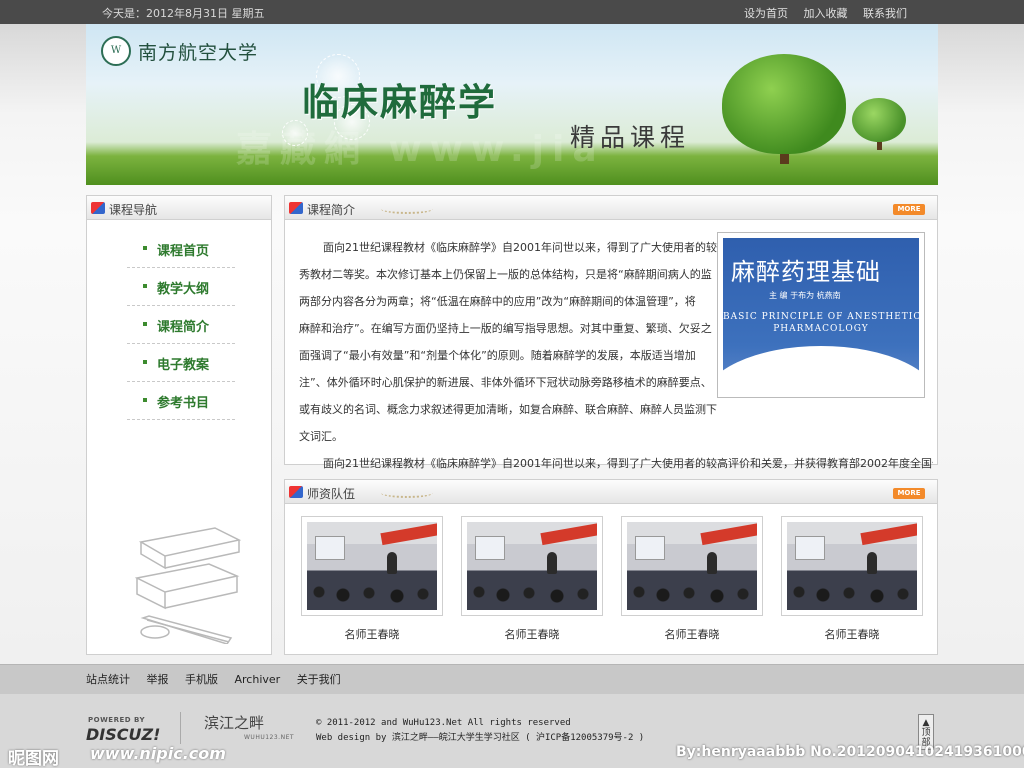 Image resolution: width=1024 pixels, height=768 pixels. I want to click on teacher-list: 名师王春晓 名师王春晓 名师王春晓 名师王春晓, so click(621, 578).